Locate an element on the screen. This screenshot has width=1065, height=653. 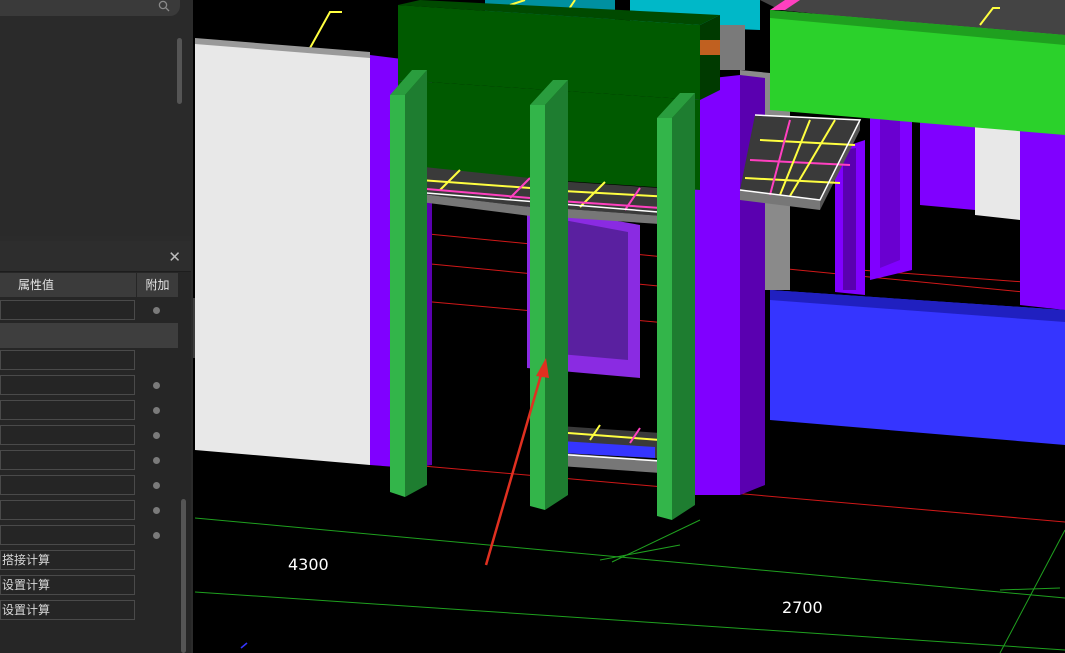
properties-scrollbar is located at coordinates (183, 576).